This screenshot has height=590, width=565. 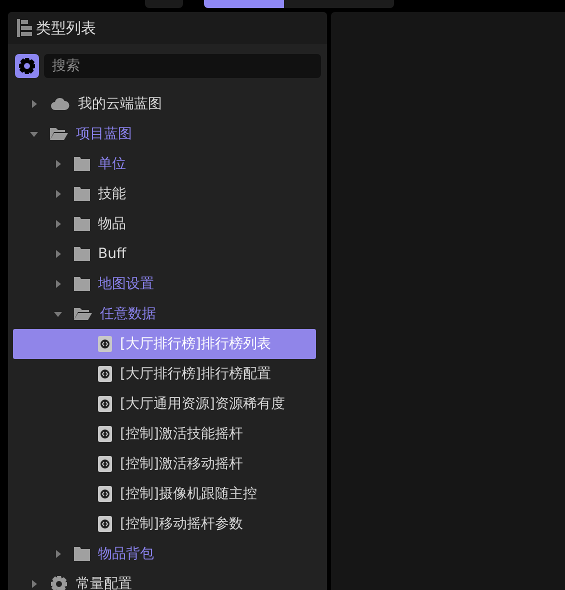 What do you see at coordinates (164, 579) in the screenshot?
I see `tree-item: 常量配置` at bounding box center [164, 579].